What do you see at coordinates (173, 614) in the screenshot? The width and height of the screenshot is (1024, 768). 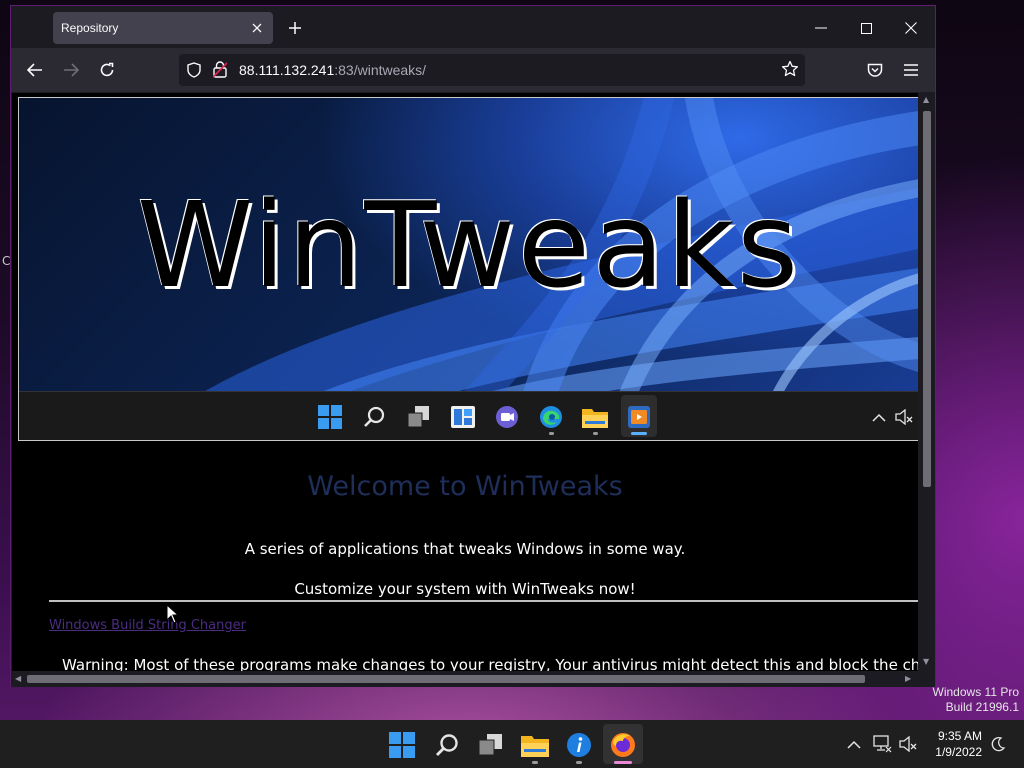 I see `mouse-cursor-icon` at bounding box center [173, 614].